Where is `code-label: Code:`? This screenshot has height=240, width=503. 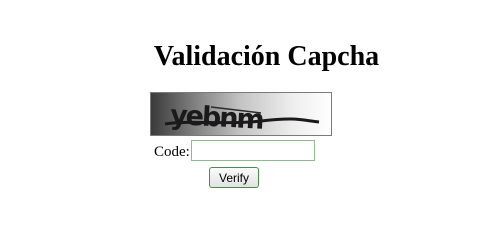
code-label: Code: is located at coordinates (172, 152).